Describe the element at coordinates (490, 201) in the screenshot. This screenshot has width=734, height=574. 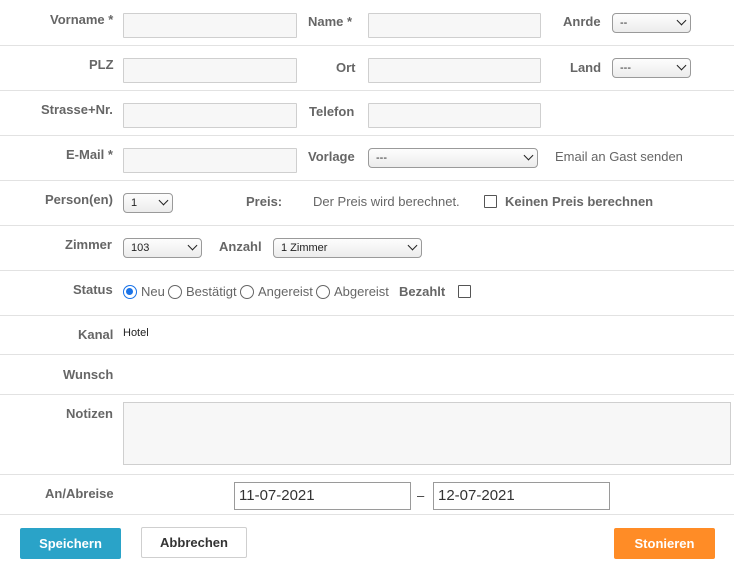
I see `no-price-checkbox` at that location.